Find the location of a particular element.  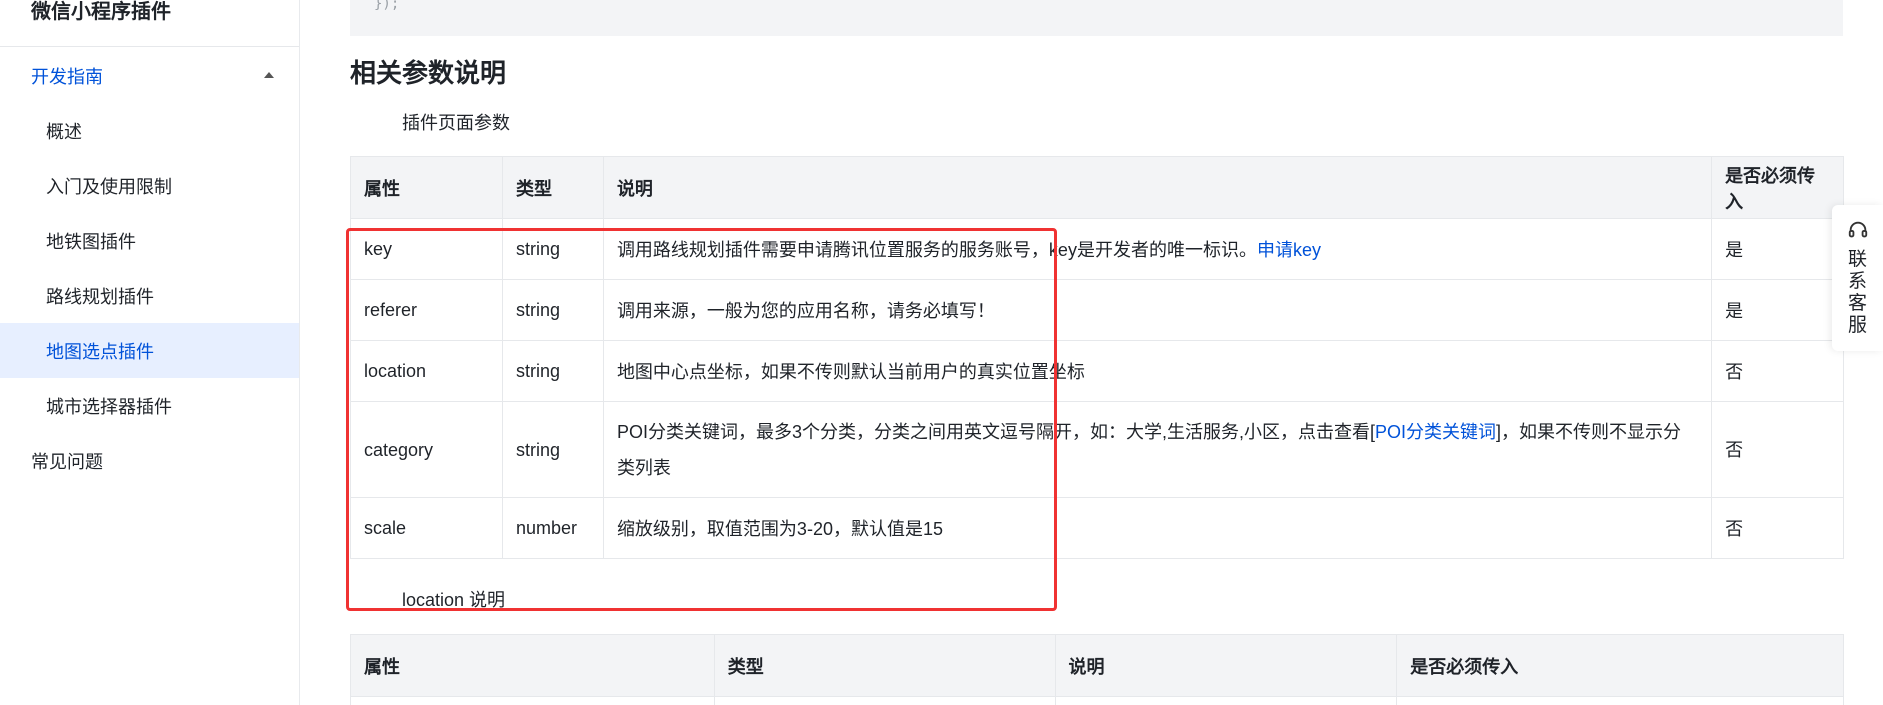

cell-attr: location is located at coordinates (426, 371).